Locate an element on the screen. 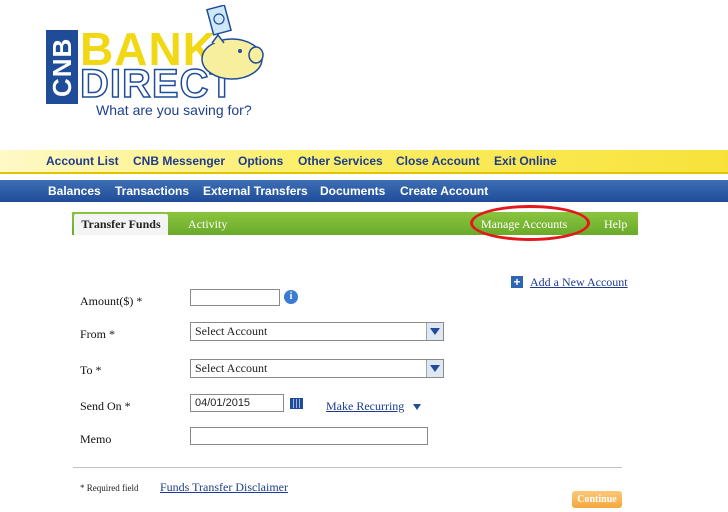  tab-help: Help is located at coordinates (615, 224).